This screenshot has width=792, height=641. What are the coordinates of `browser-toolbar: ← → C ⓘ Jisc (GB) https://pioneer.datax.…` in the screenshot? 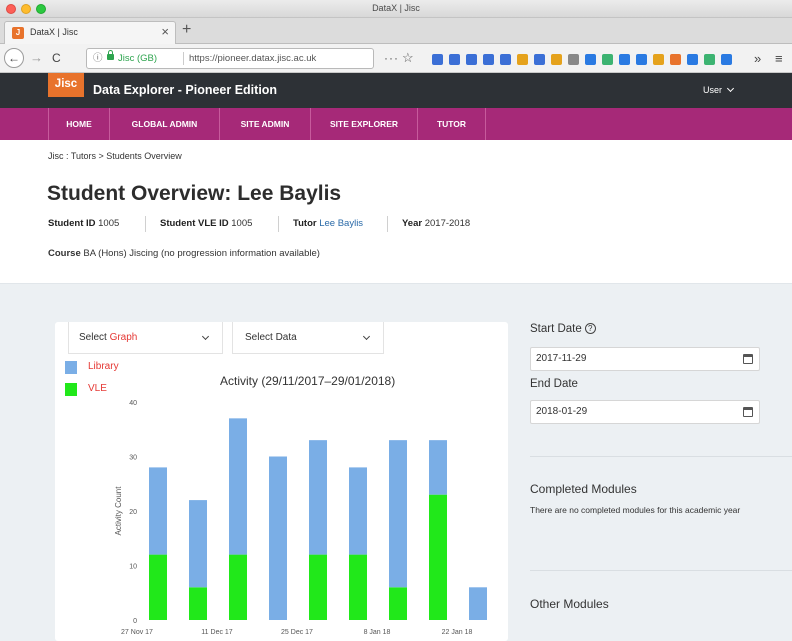 It's located at (396, 58).